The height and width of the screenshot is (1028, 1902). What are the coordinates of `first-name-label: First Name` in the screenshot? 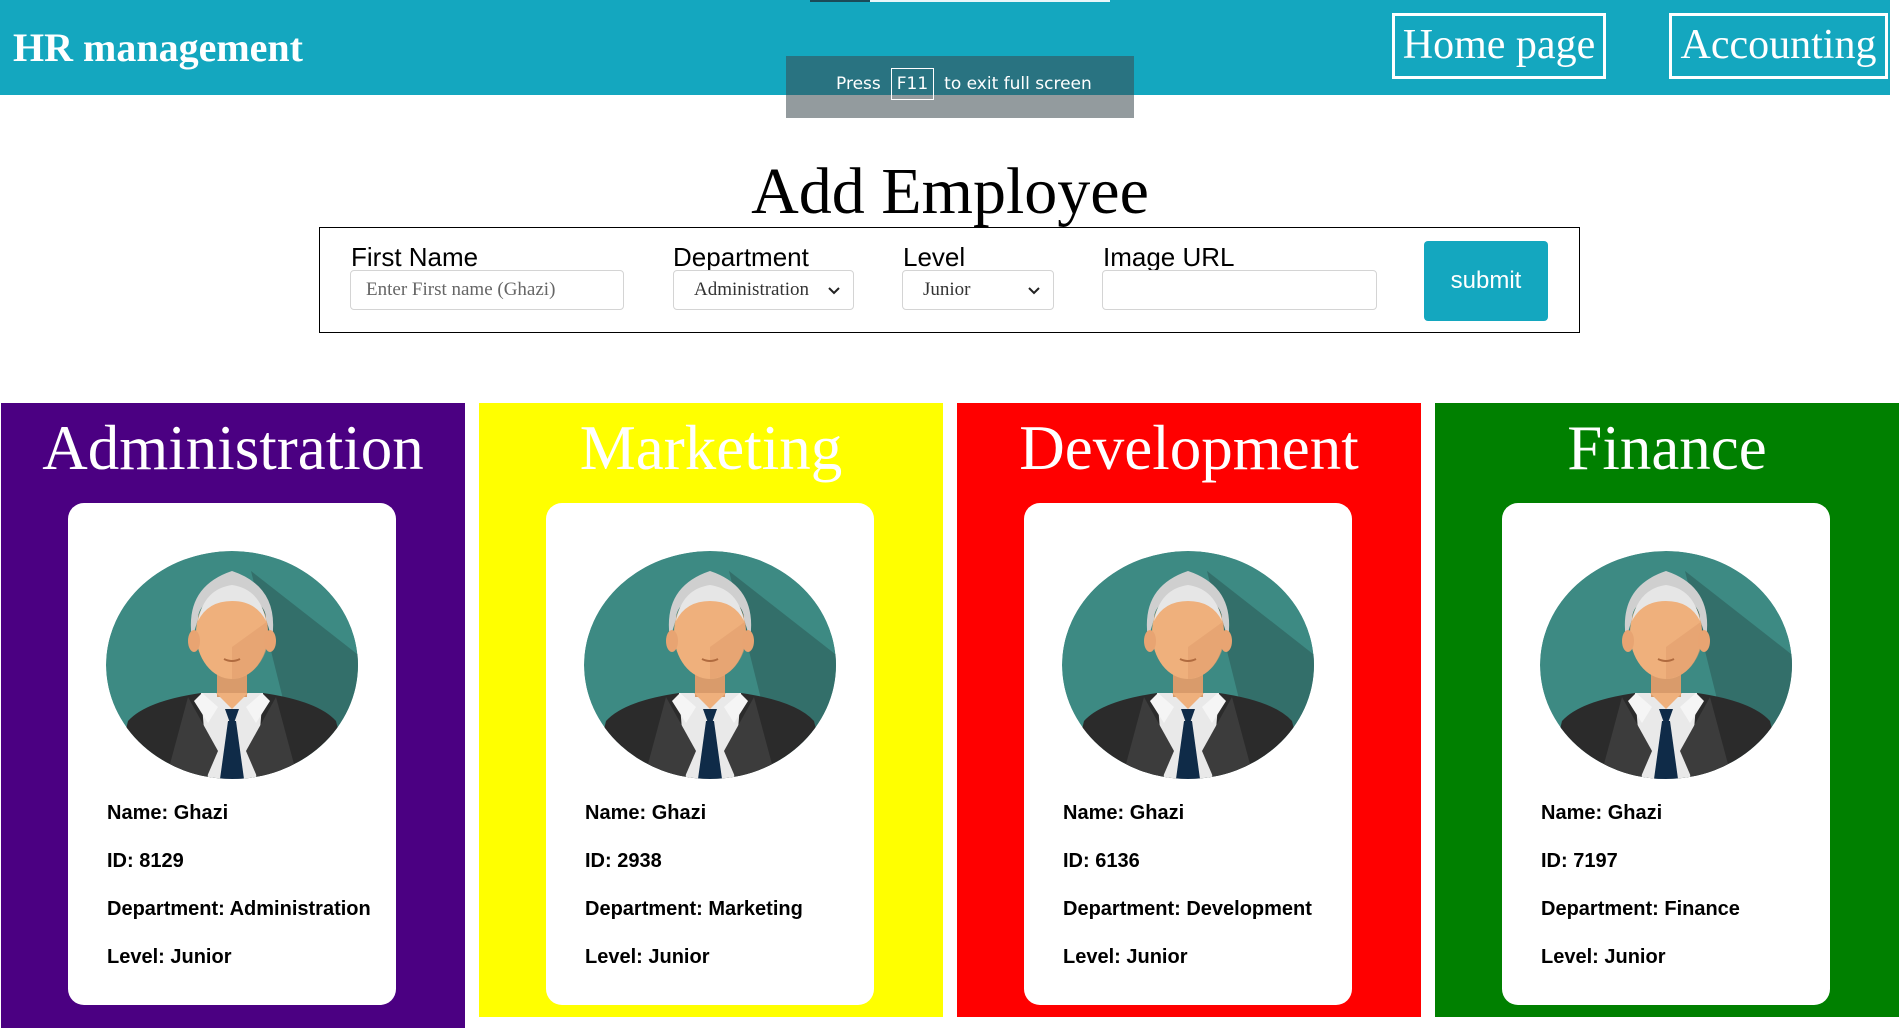 It's located at (415, 257).